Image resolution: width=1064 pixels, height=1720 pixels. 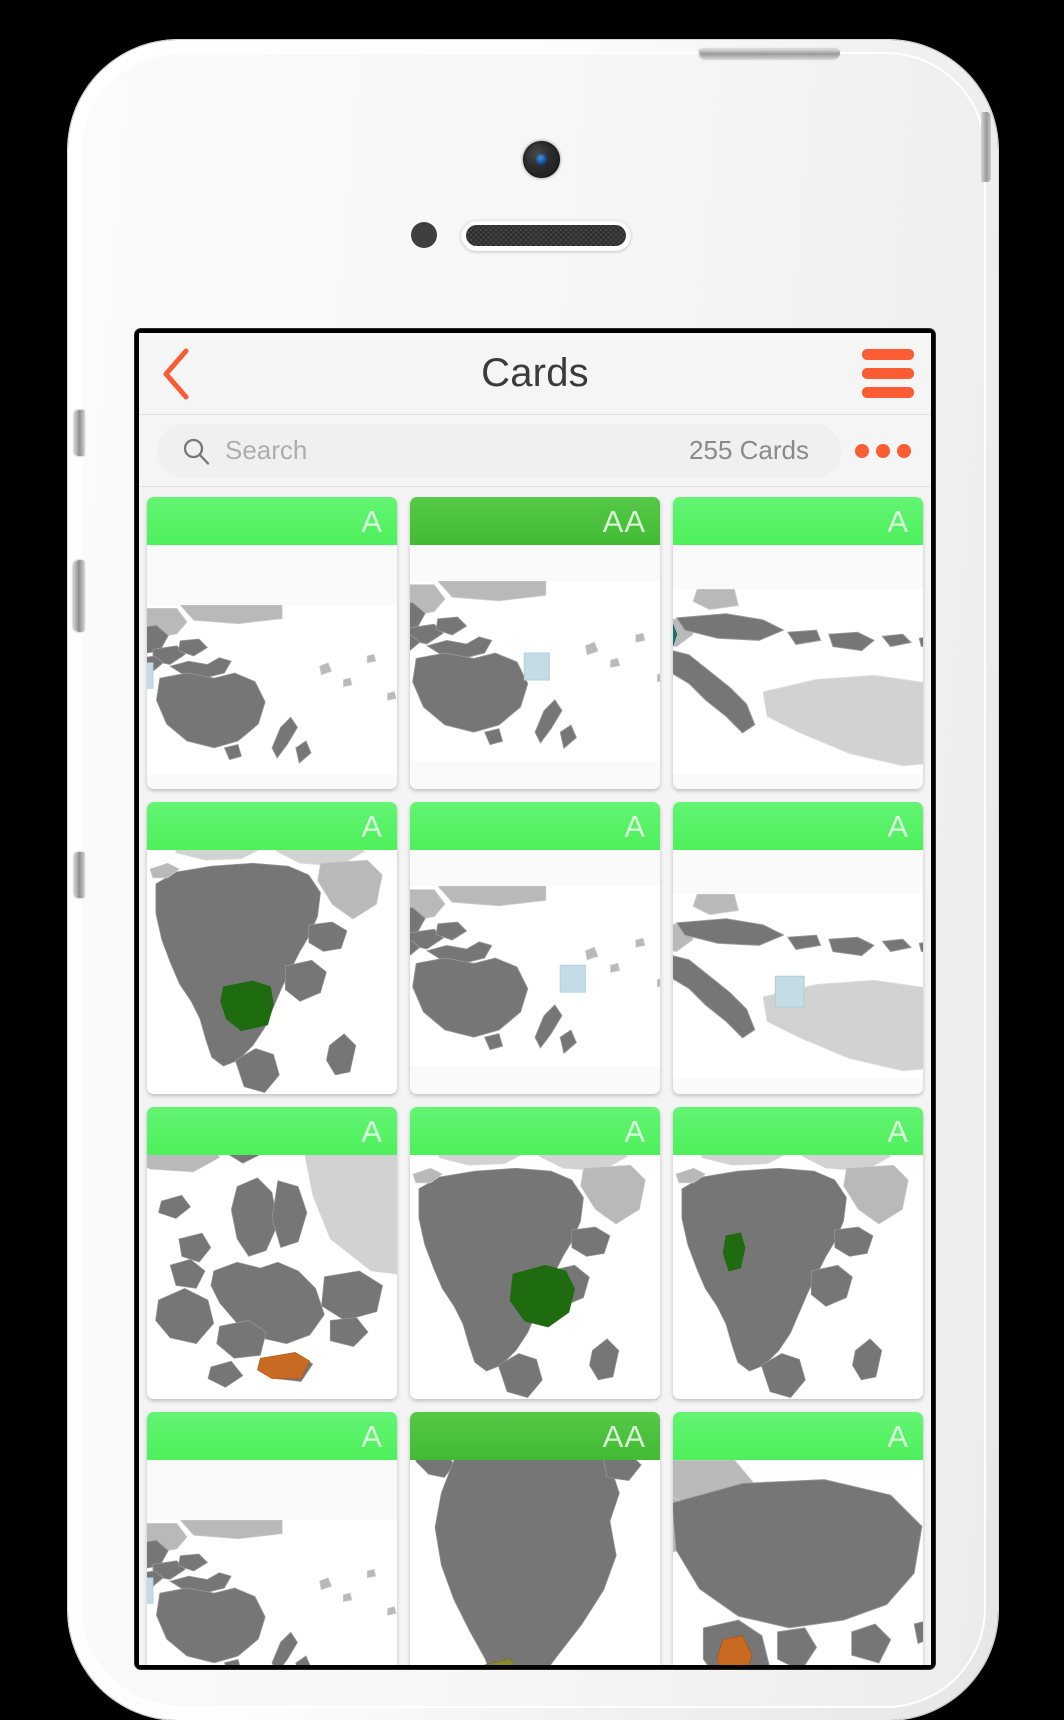 What do you see at coordinates (79, 596) in the screenshot?
I see `volume-up-button` at bounding box center [79, 596].